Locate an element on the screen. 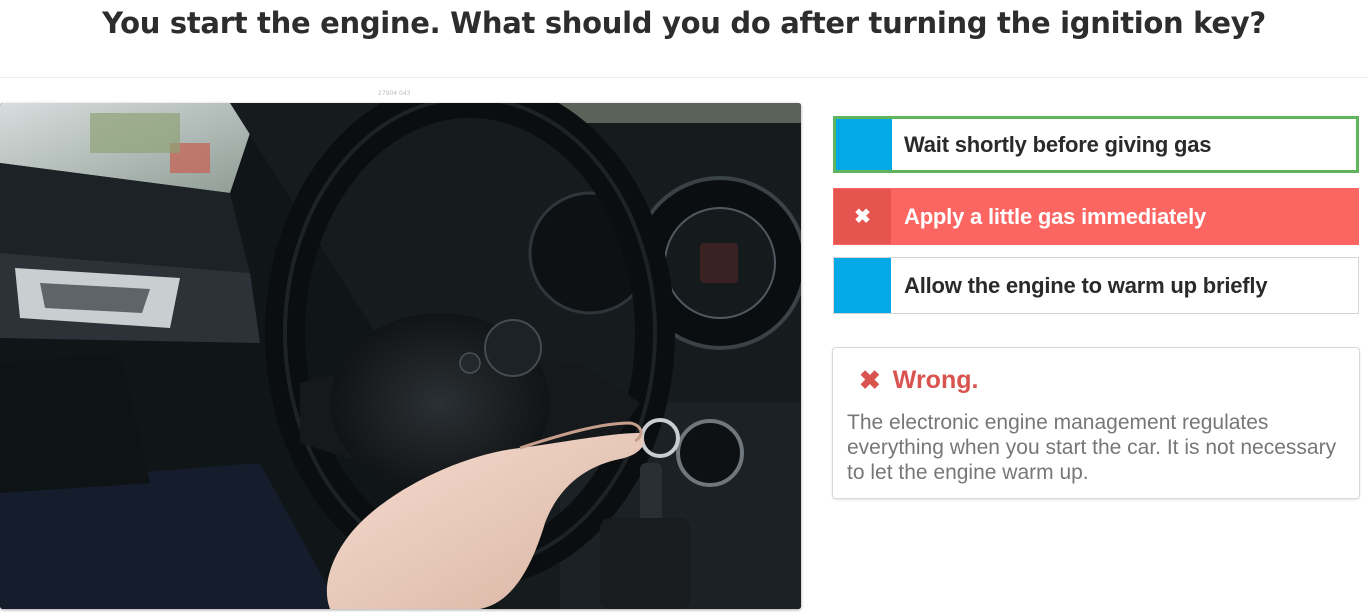  answer-option-1: Wait shortly before giving gas is located at coordinates (1096, 144).